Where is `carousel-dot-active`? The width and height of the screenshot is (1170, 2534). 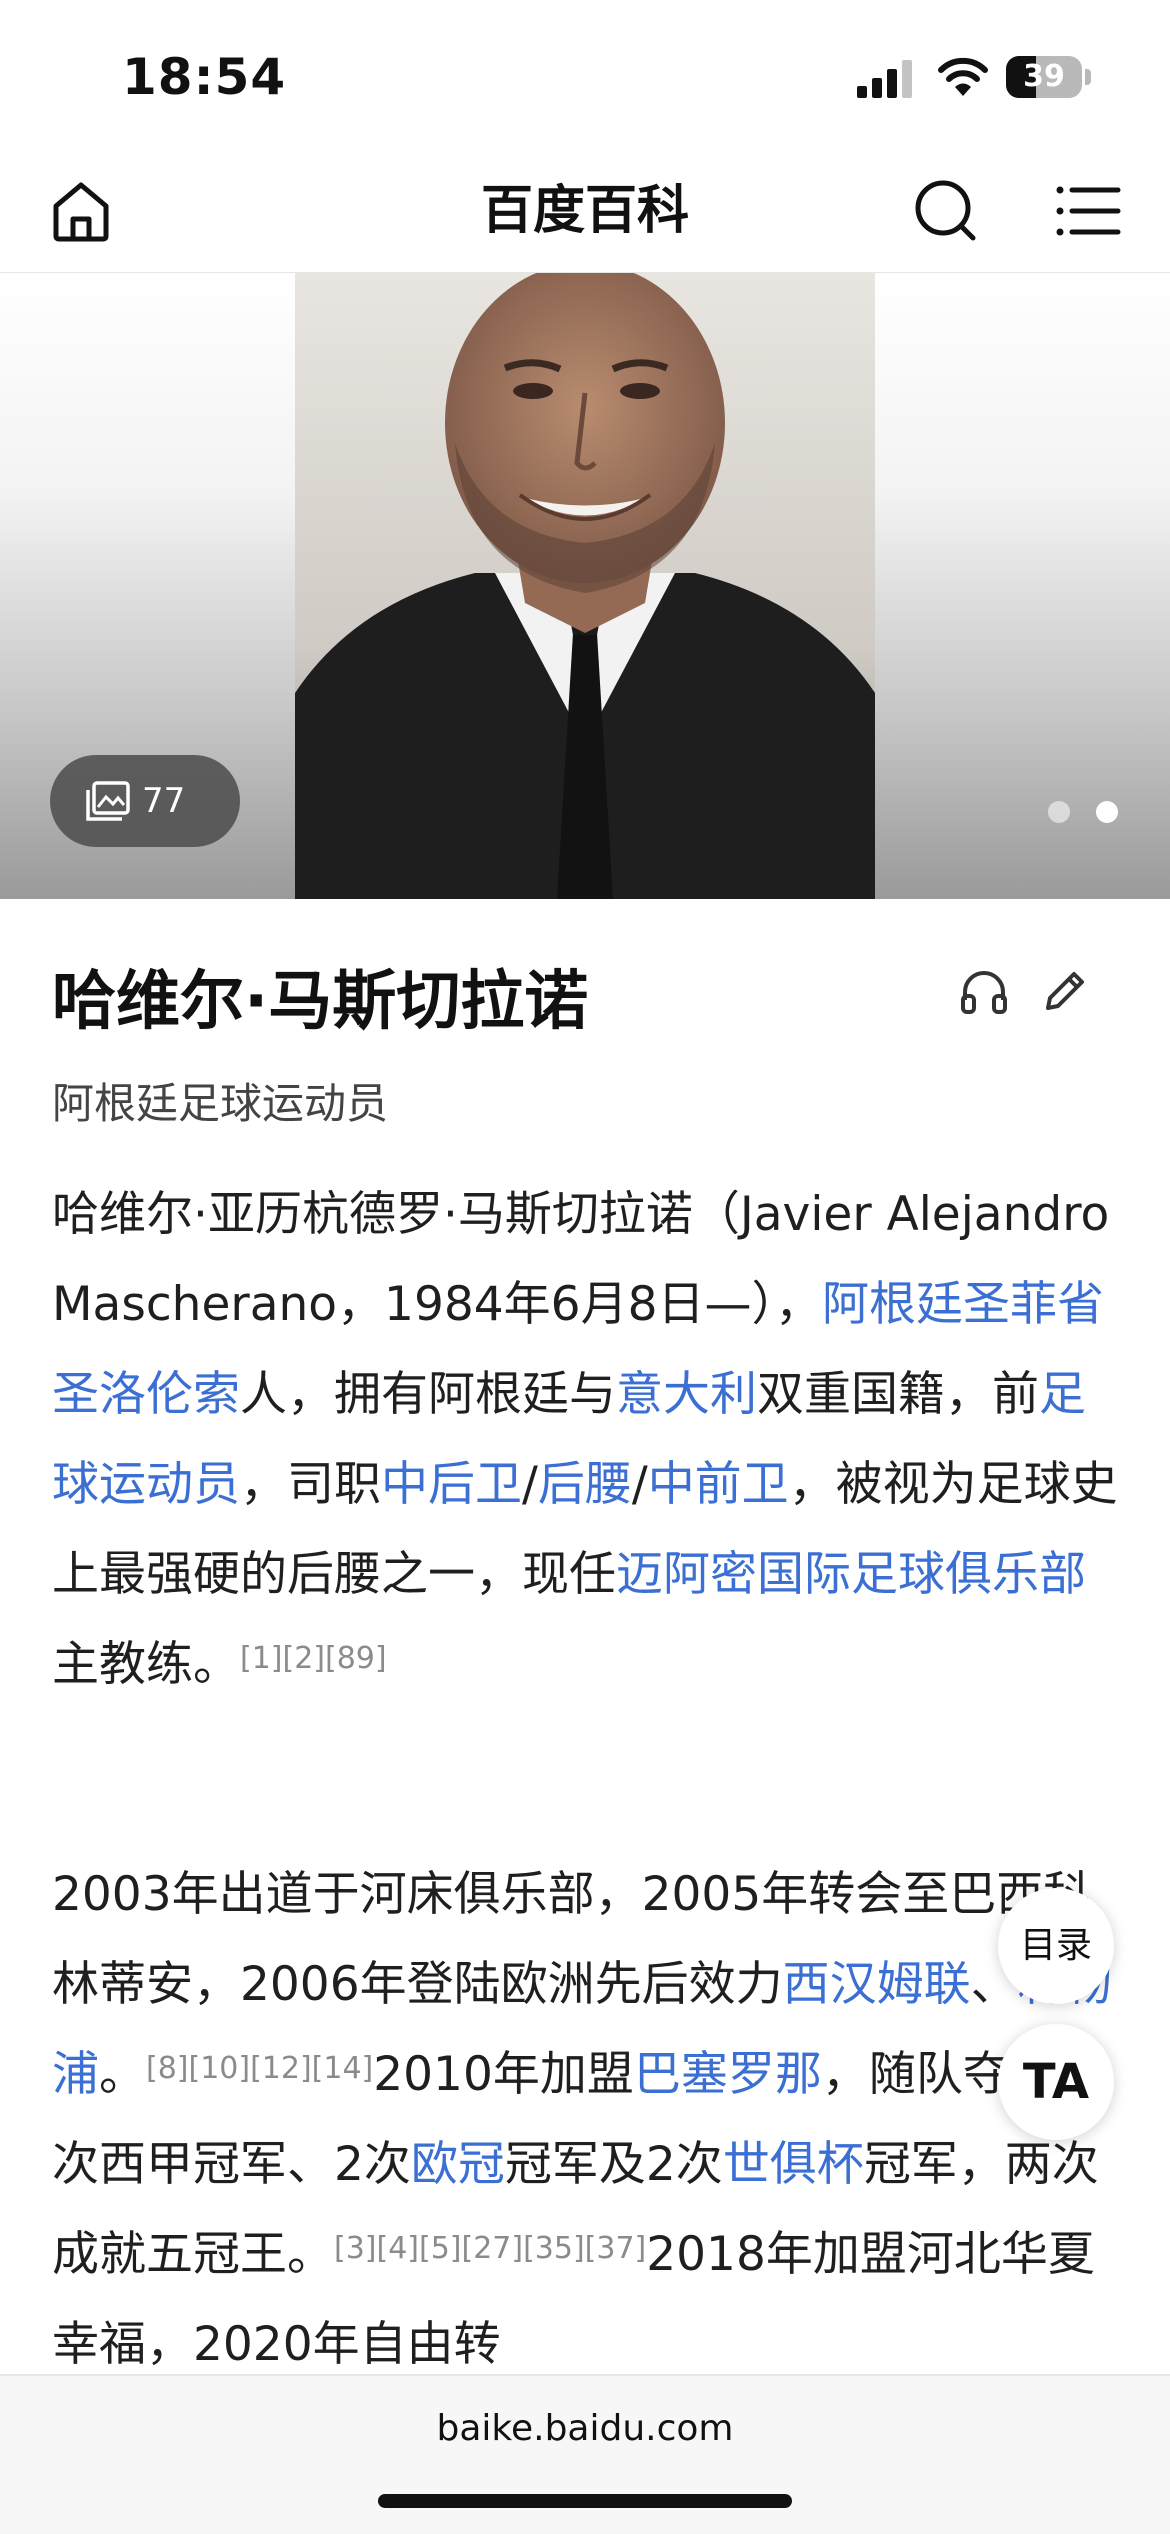
carousel-dot-active is located at coordinates (1107, 812).